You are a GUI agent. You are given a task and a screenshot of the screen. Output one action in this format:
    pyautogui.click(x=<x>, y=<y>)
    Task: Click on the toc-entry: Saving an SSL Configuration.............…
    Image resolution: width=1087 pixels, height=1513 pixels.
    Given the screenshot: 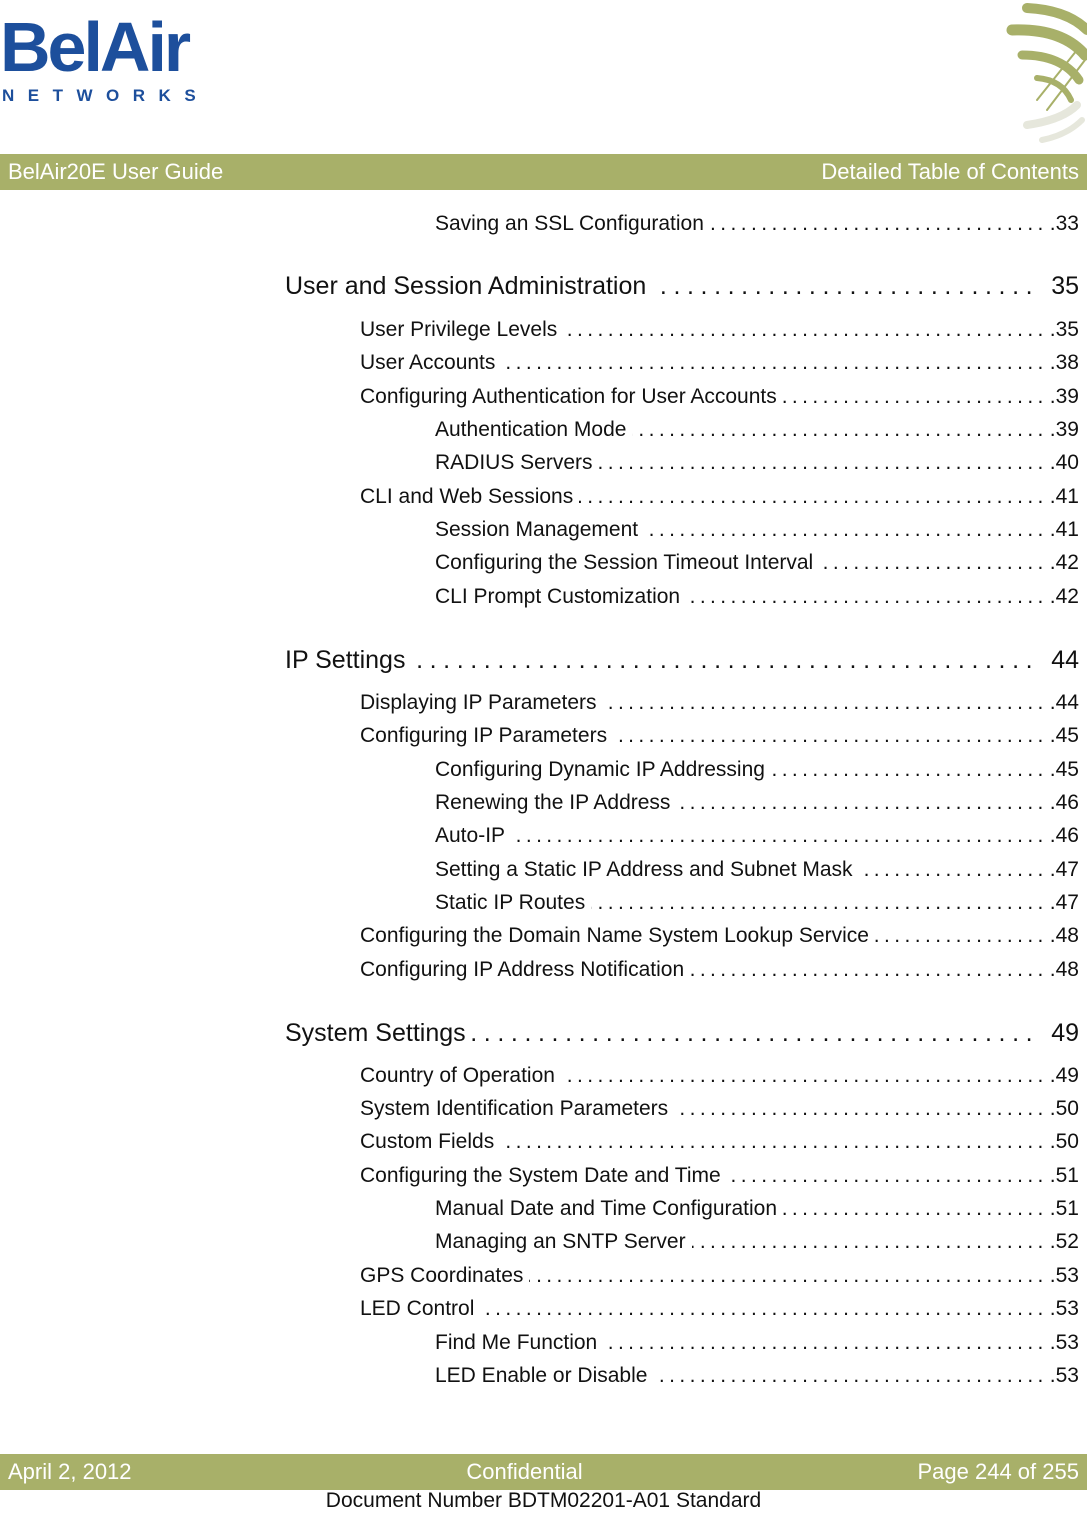 What is the action you would take?
    pyautogui.click(x=757, y=224)
    